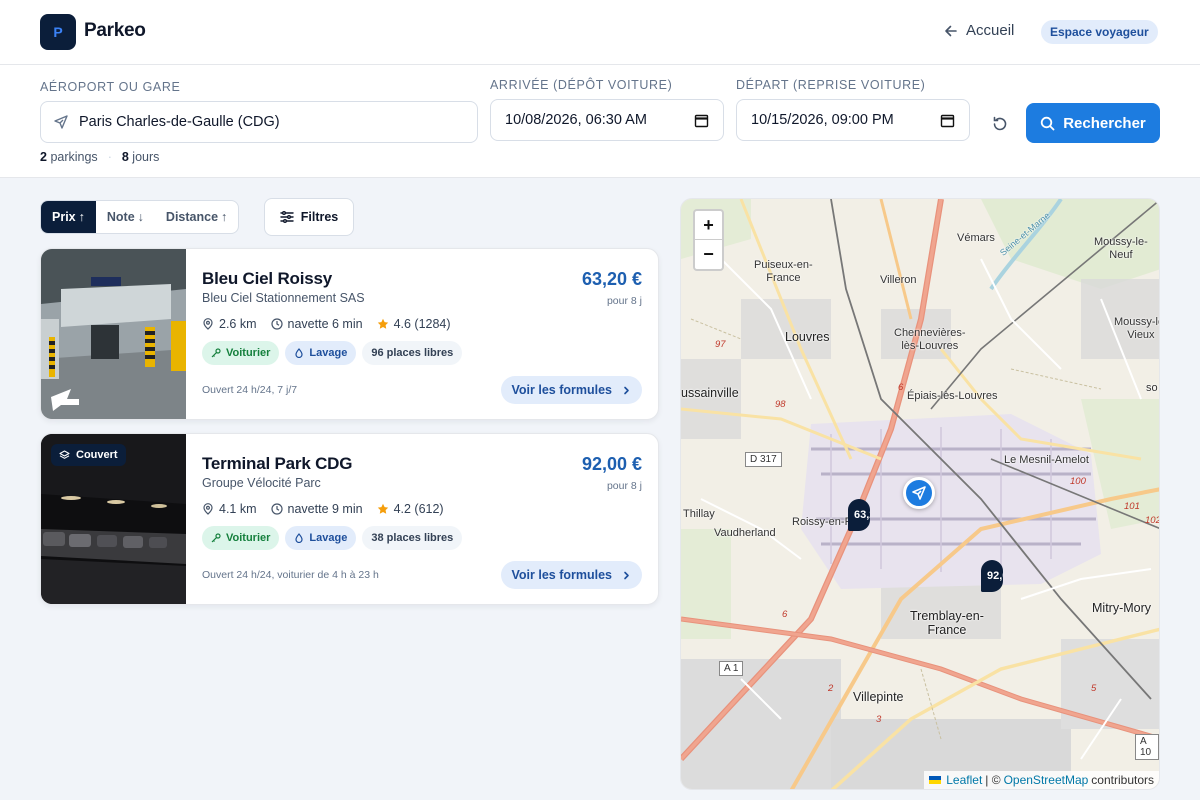 Image resolution: width=1200 pixels, height=800 pixels. I want to click on sort-distance-button: Distance ↑, so click(196, 217).